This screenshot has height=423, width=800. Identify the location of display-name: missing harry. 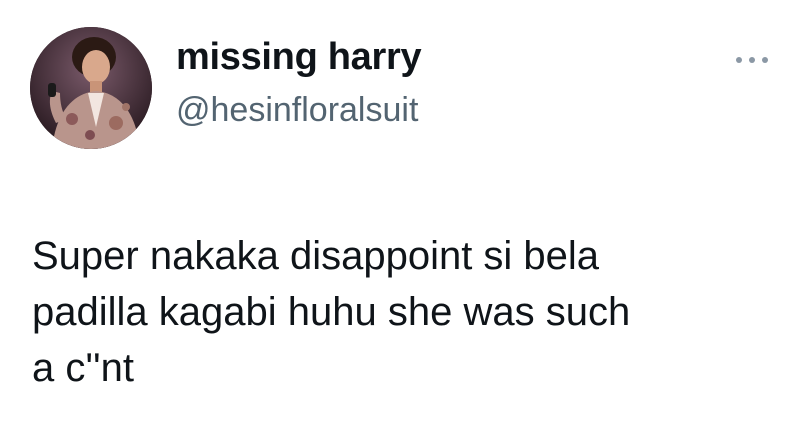
(299, 57).